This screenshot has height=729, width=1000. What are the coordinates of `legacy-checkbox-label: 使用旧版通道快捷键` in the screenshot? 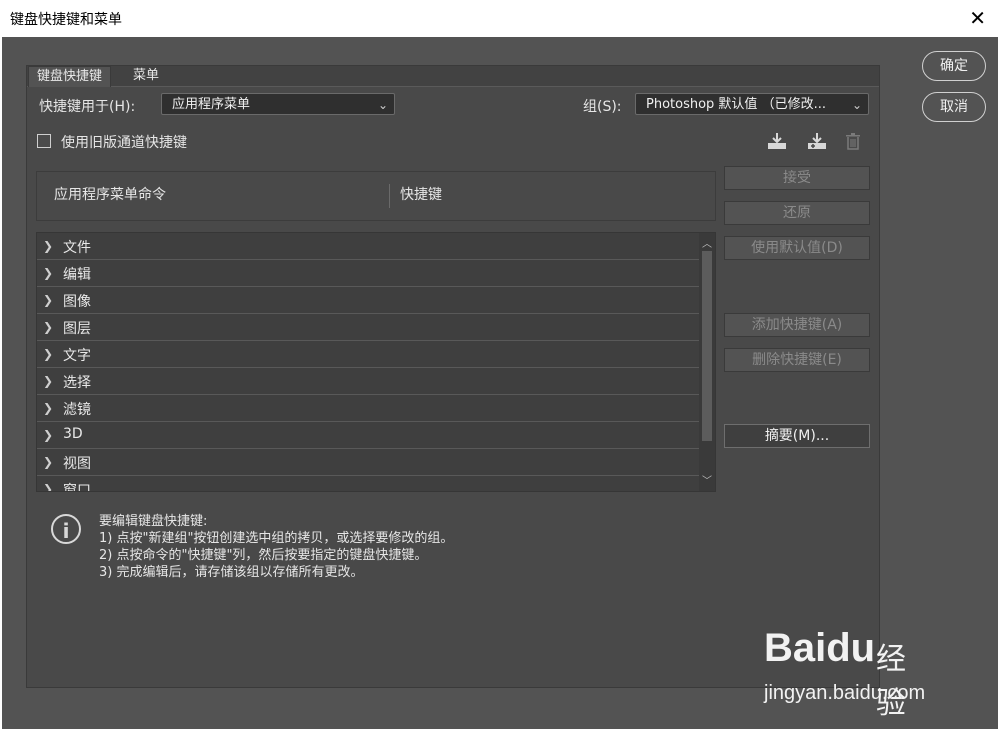 It's located at (124, 143).